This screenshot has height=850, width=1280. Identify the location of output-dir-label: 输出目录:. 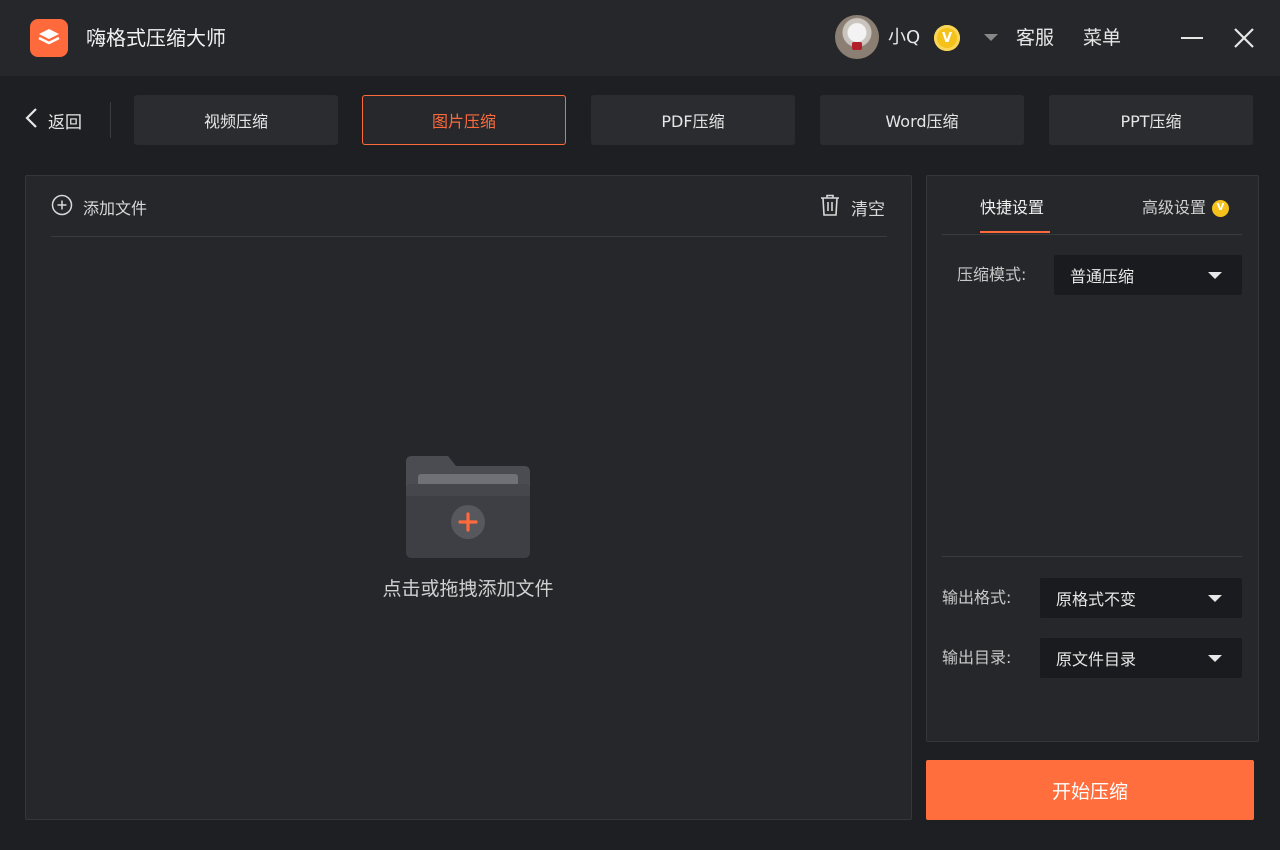
(977, 657).